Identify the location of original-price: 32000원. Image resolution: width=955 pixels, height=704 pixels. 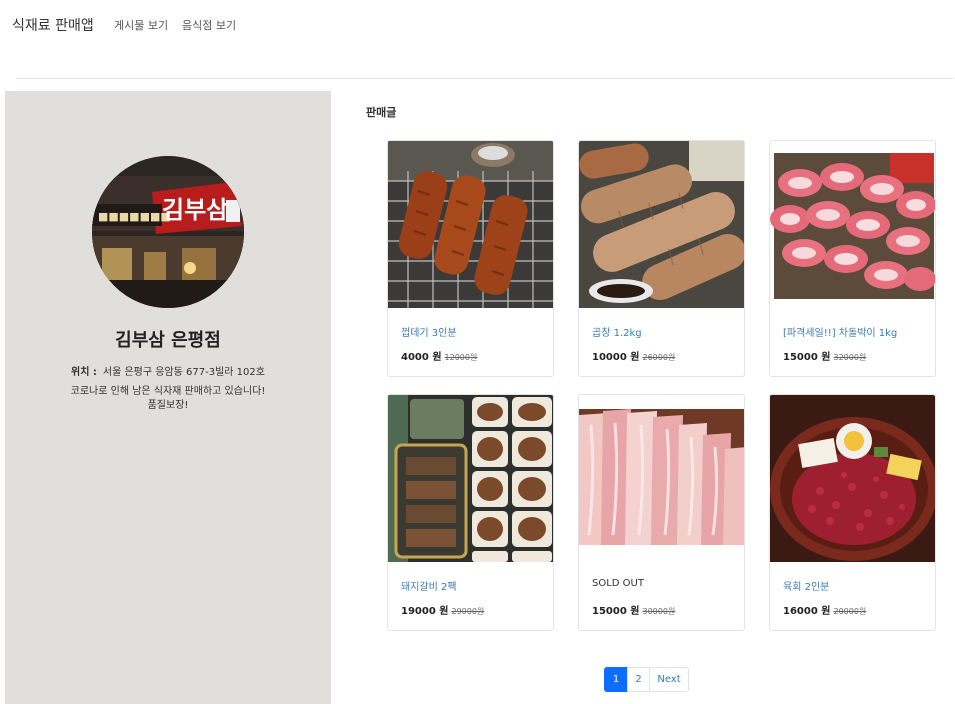
(850, 357).